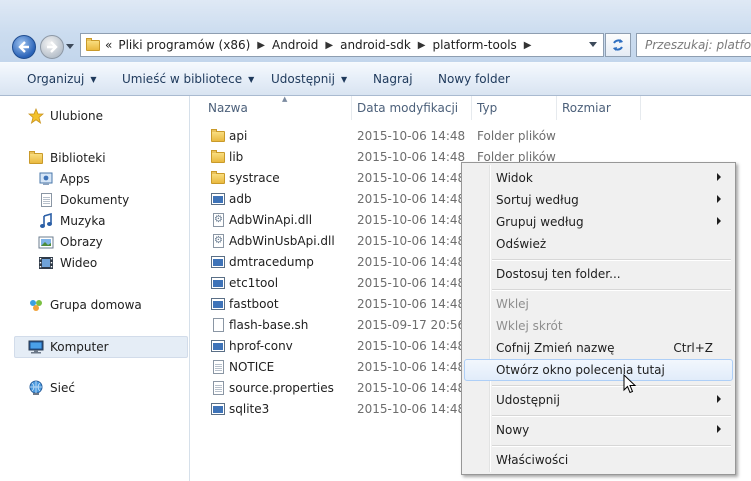  Describe the element at coordinates (254, 283) in the screenshot. I see `file-name: etc1tool` at that location.